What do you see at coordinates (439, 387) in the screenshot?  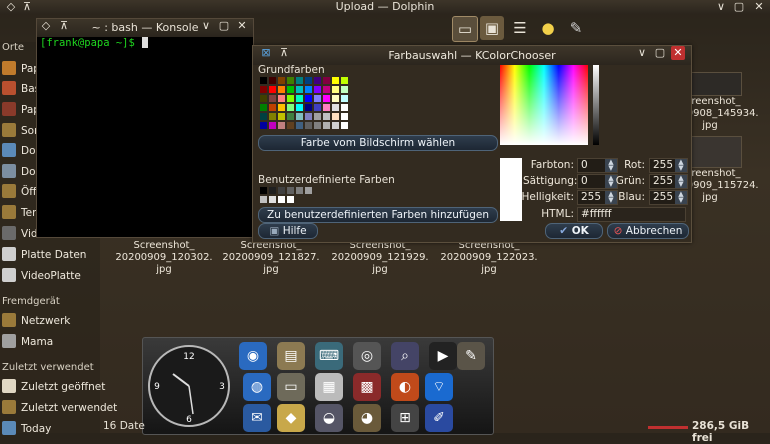 I see `wifi-icon: ⌔` at bounding box center [439, 387].